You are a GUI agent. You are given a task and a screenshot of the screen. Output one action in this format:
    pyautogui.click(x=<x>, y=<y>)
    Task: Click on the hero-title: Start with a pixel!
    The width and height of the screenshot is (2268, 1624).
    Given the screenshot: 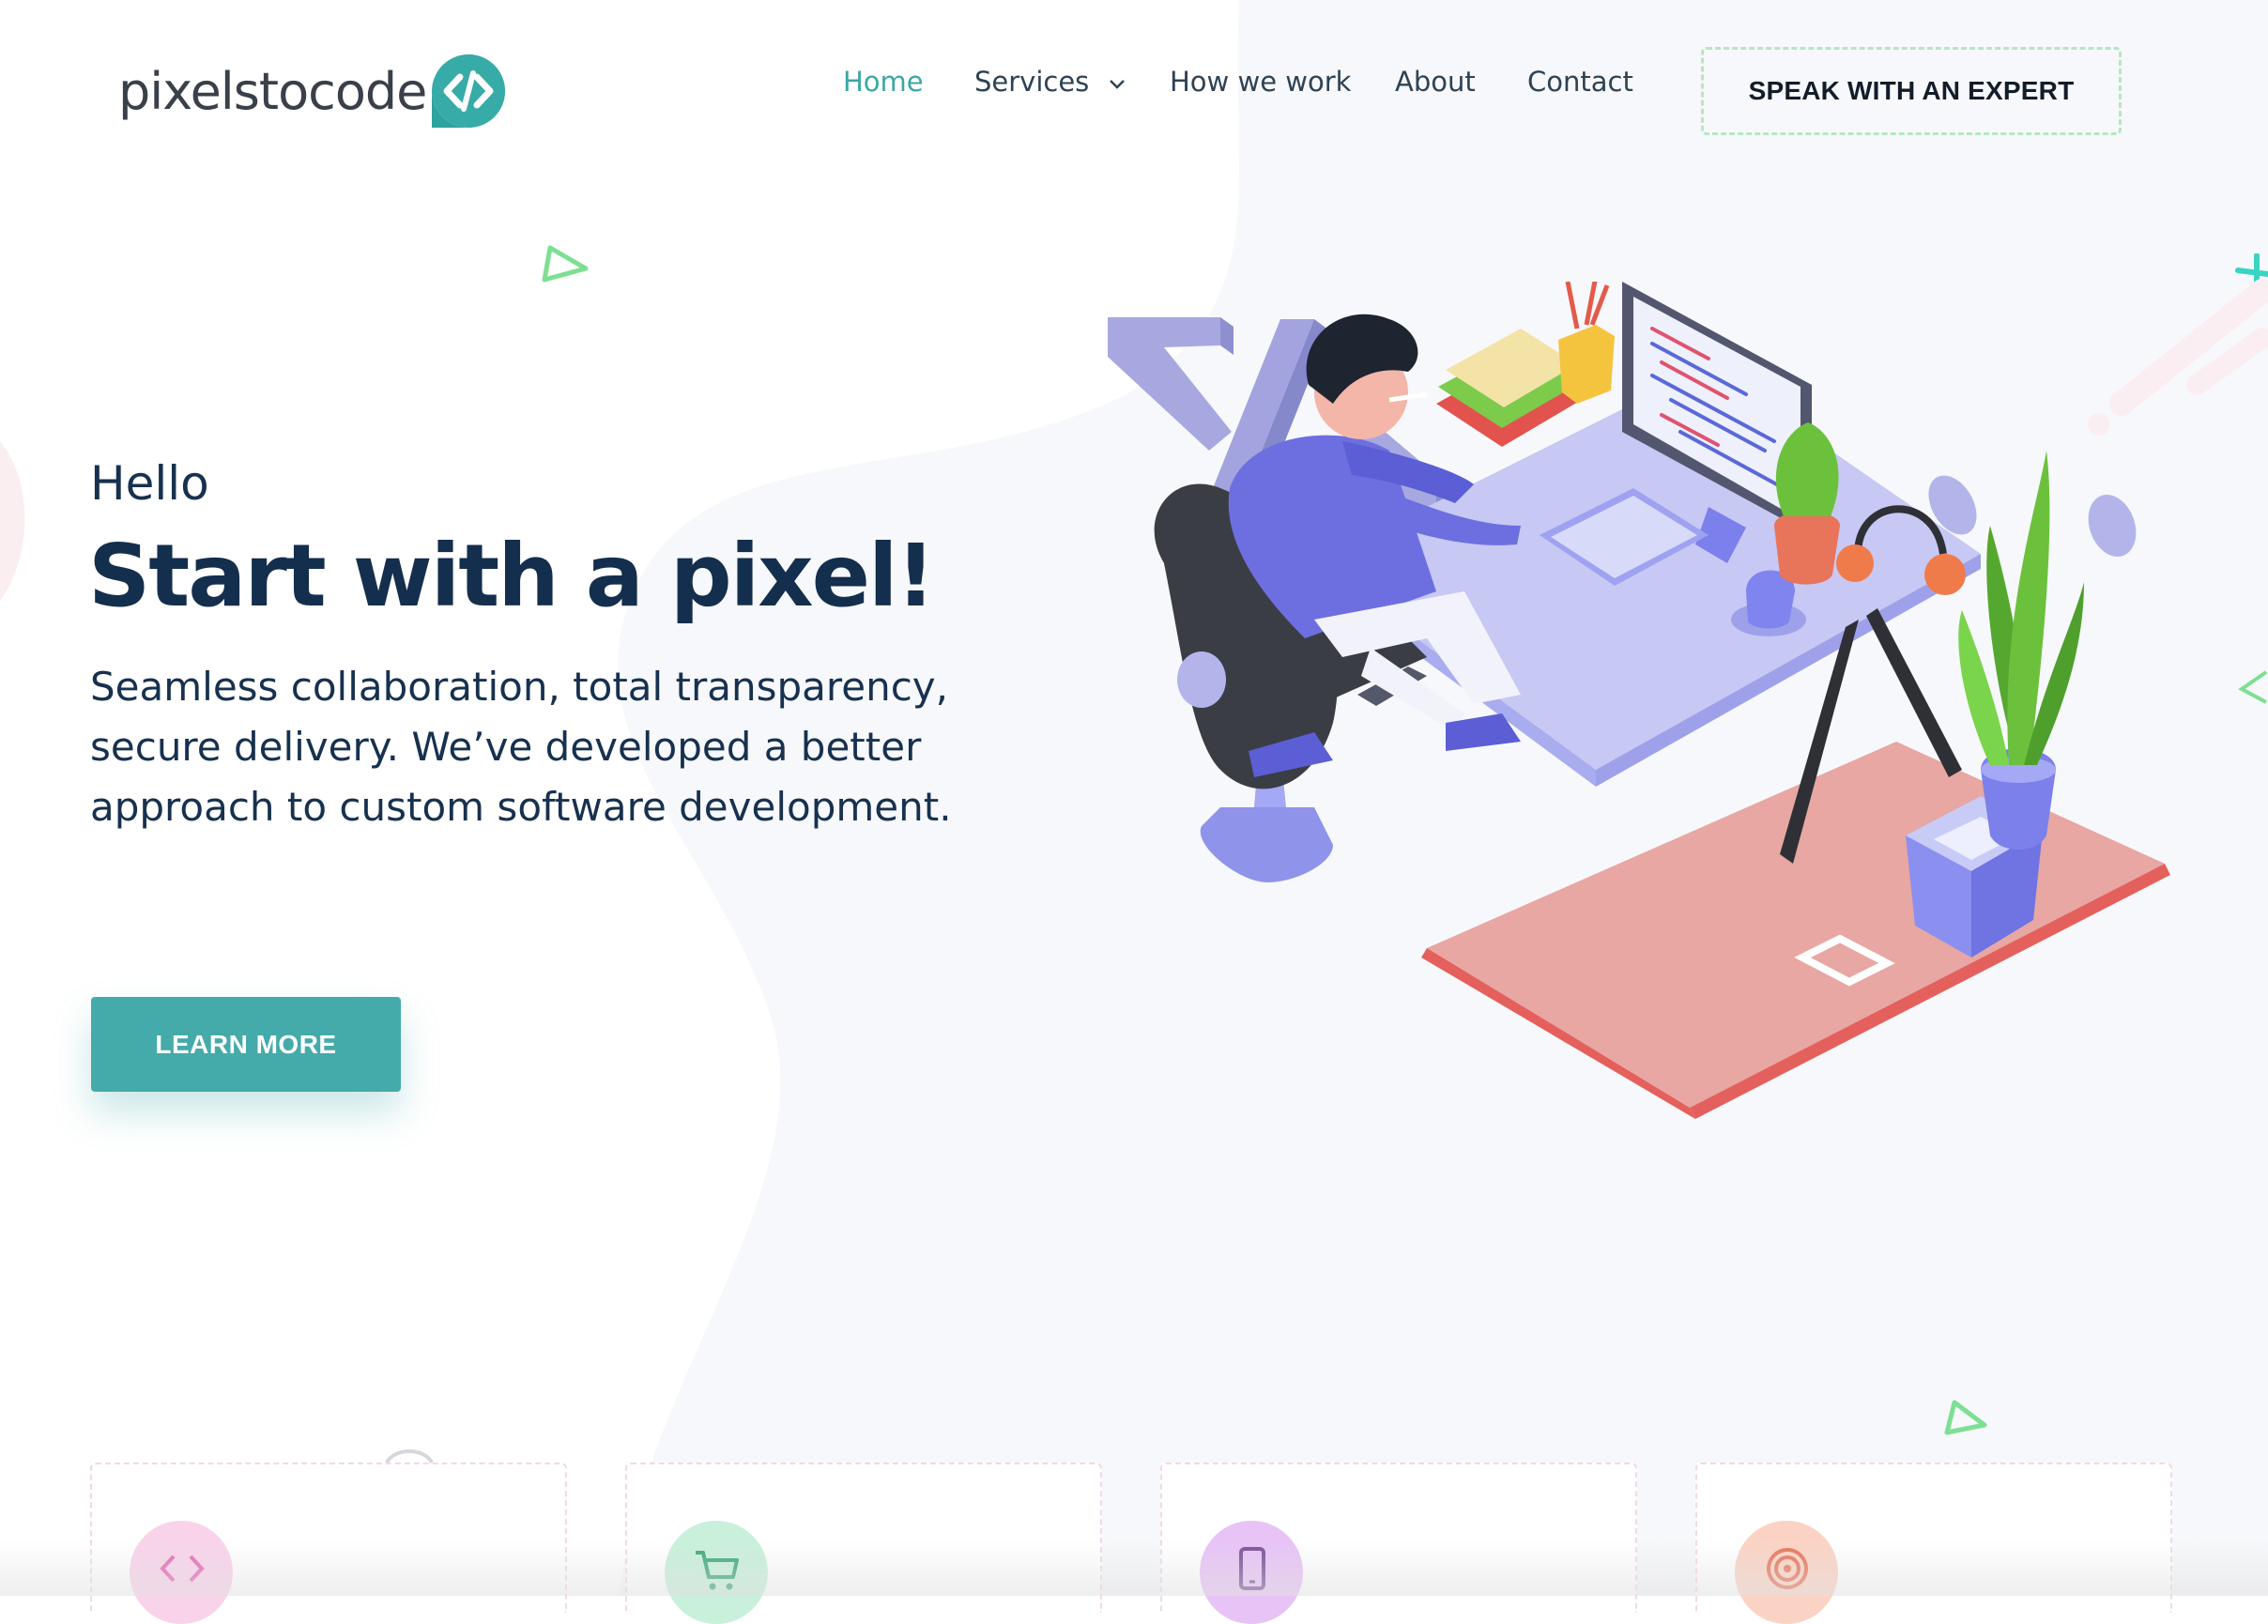 What is the action you would take?
    pyautogui.click(x=511, y=576)
    